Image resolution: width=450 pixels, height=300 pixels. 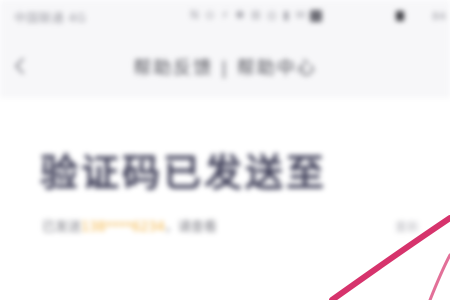 I want to click on battery-icon, so click(x=400, y=16).